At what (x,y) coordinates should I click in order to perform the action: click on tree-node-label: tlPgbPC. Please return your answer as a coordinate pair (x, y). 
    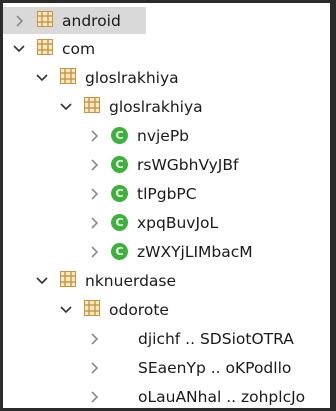
    Looking at the image, I should click on (167, 193).